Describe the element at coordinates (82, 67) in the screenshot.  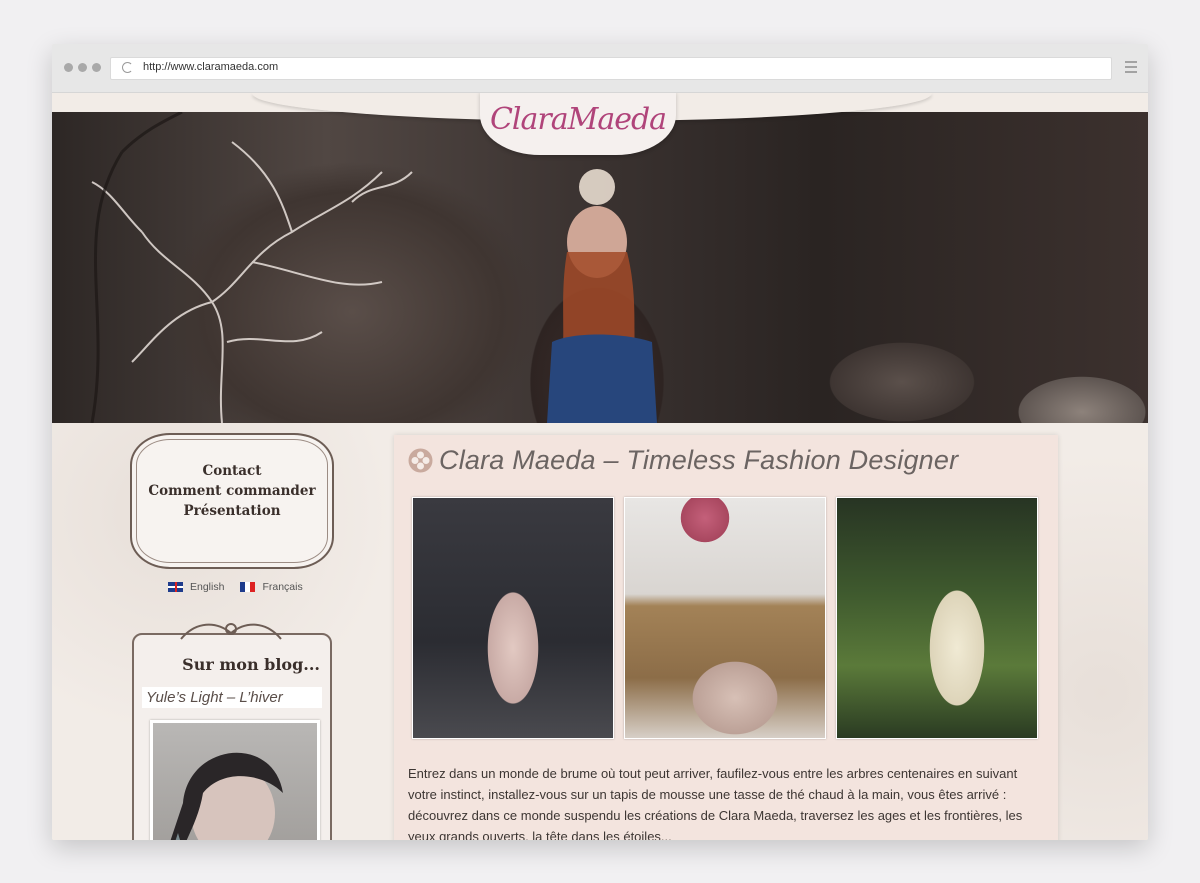
I see `window-controls` at that location.